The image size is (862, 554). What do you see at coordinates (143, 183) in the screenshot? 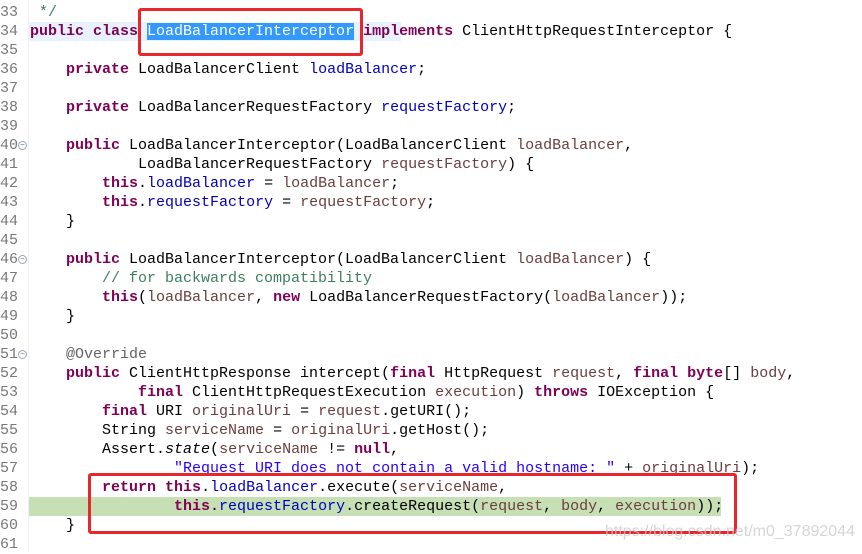
I see `code-token: .` at bounding box center [143, 183].